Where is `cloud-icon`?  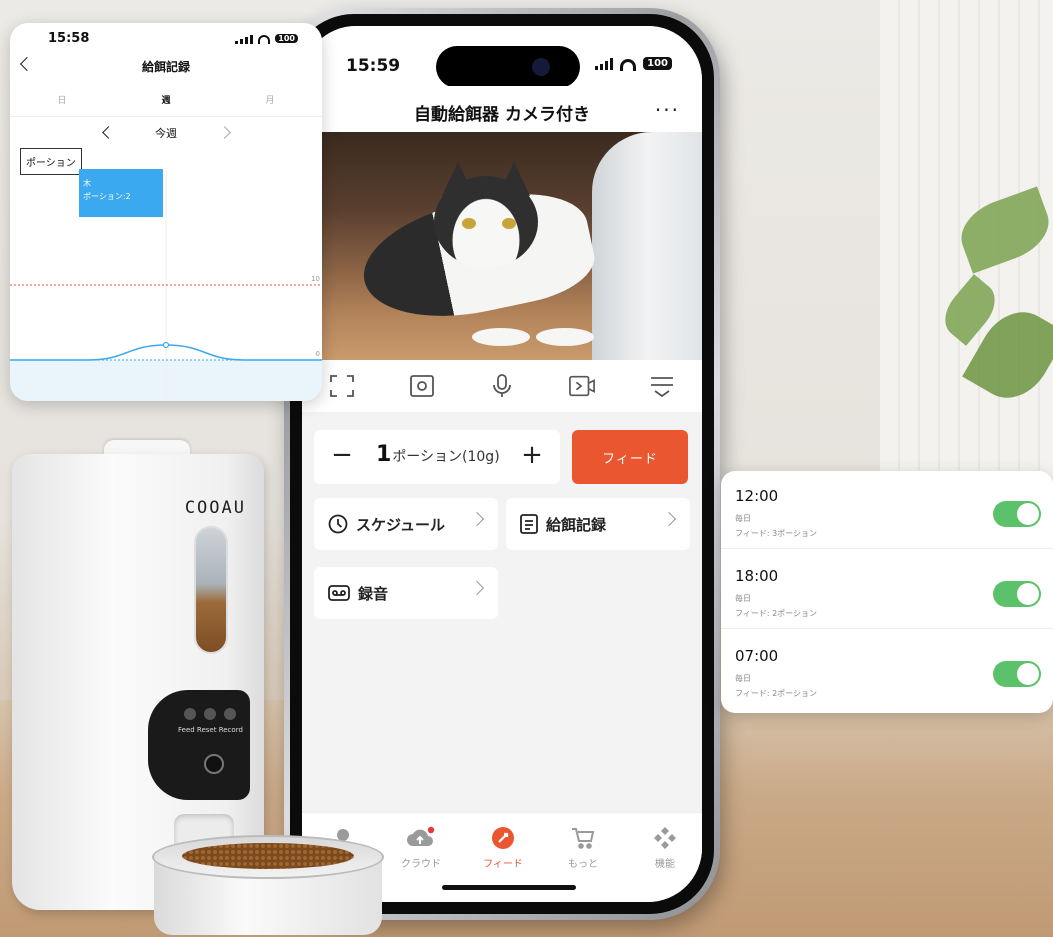 cloud-icon is located at coordinates (421, 838).